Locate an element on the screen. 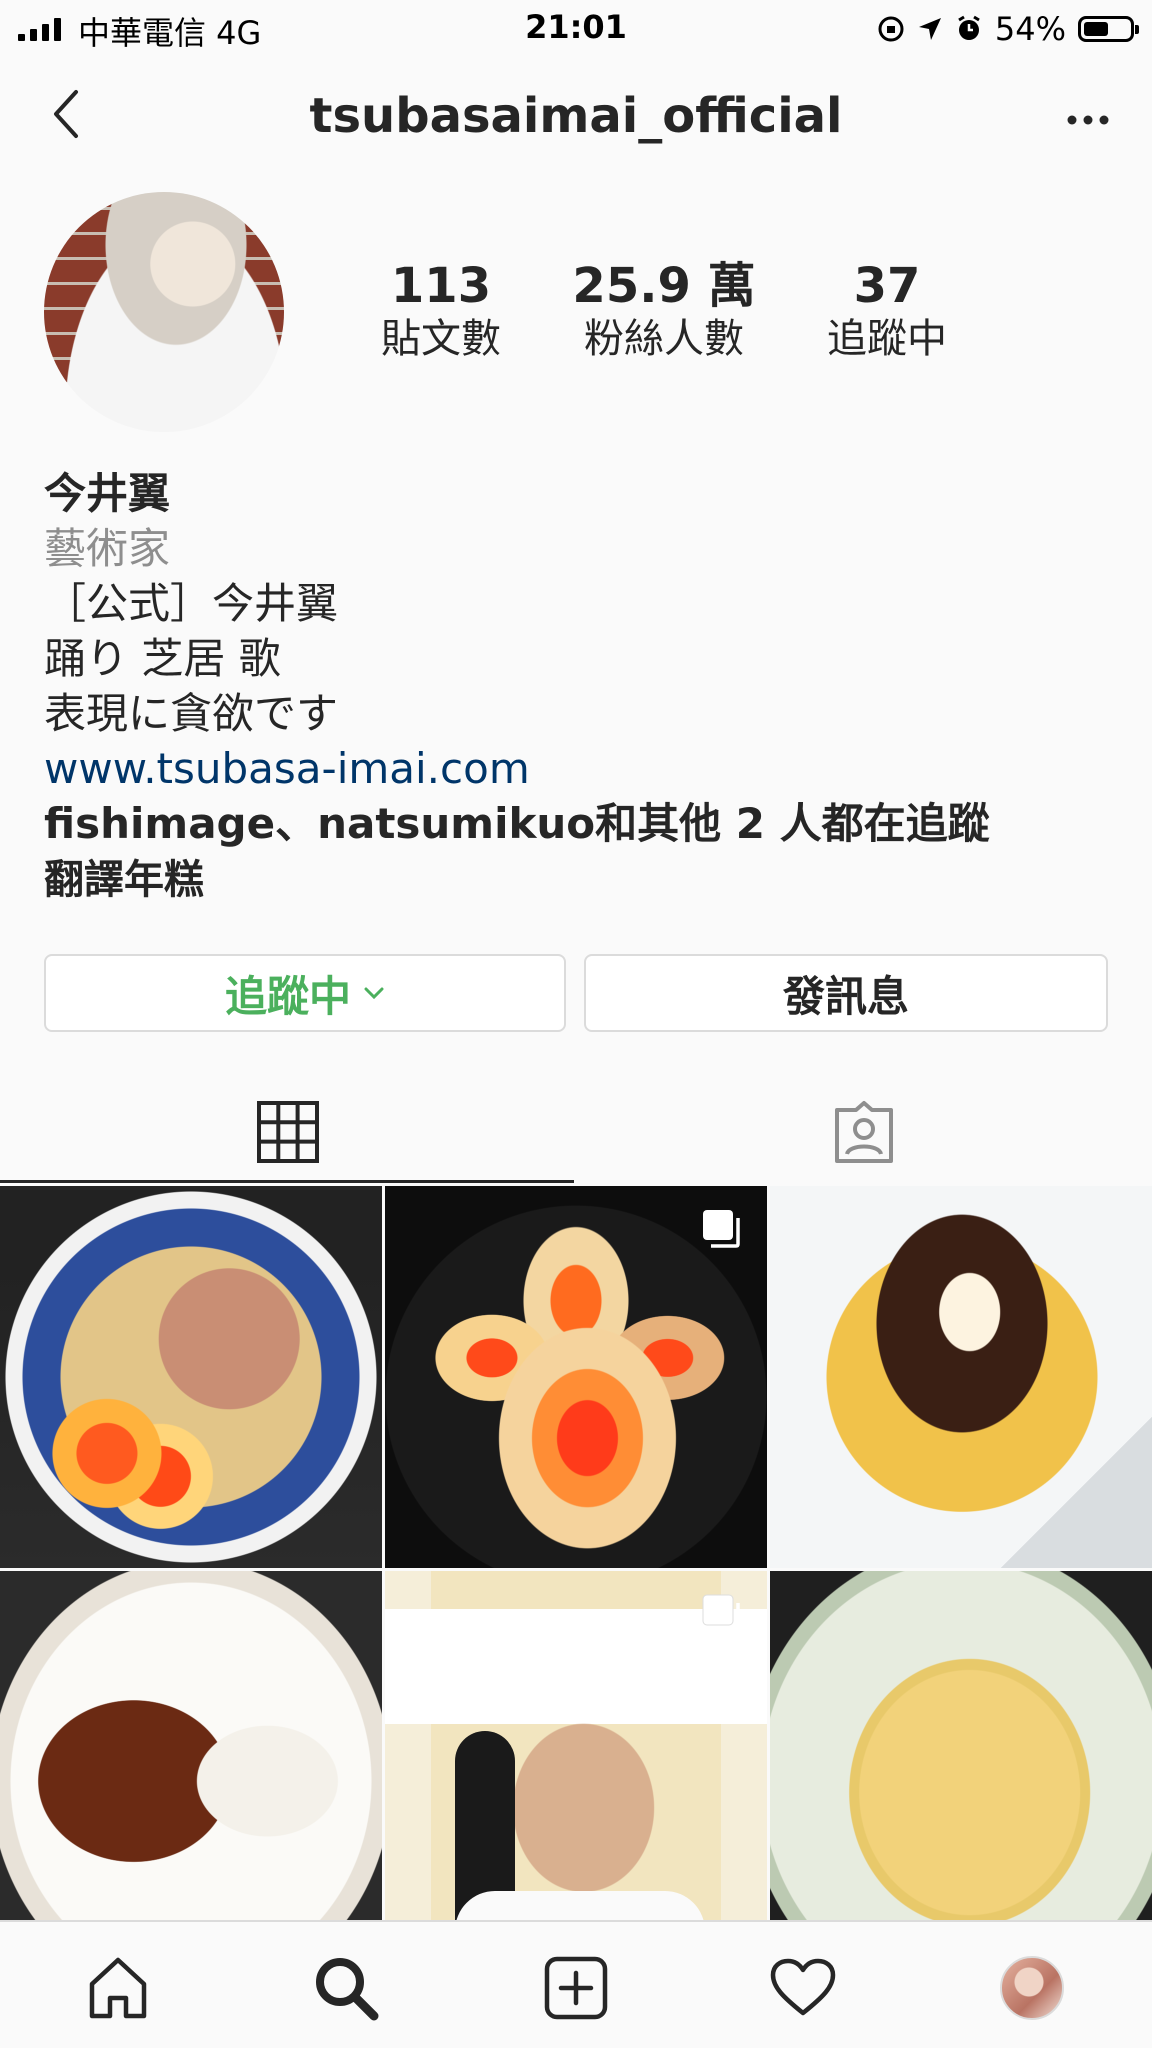 The image size is (1152, 2048). status-icons: 54% is located at coordinates (1008, 29).